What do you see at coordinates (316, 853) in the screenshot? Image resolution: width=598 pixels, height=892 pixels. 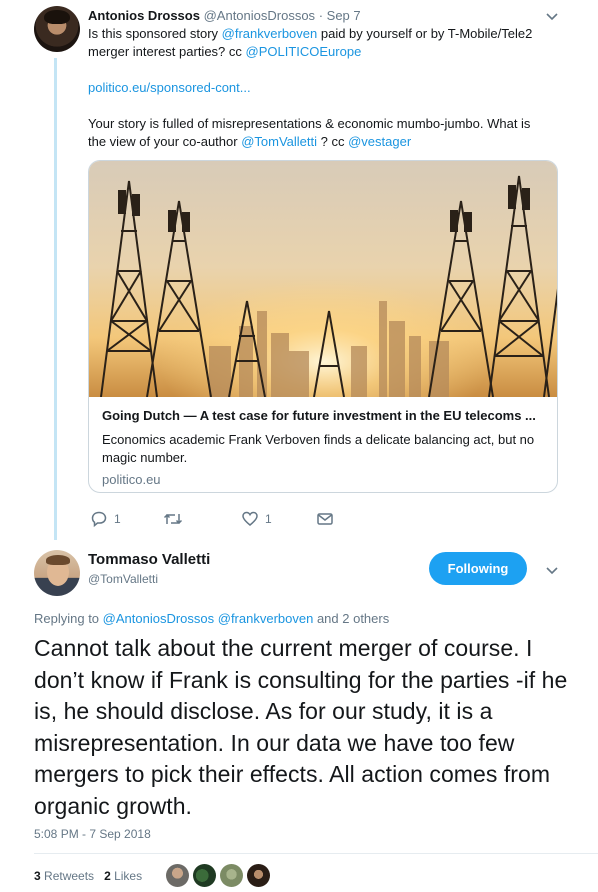 I see `divider` at bounding box center [316, 853].